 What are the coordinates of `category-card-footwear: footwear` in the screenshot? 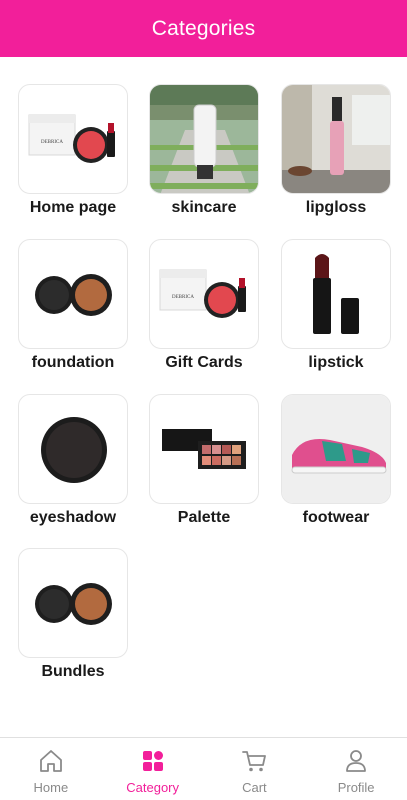 It's located at (336, 460).